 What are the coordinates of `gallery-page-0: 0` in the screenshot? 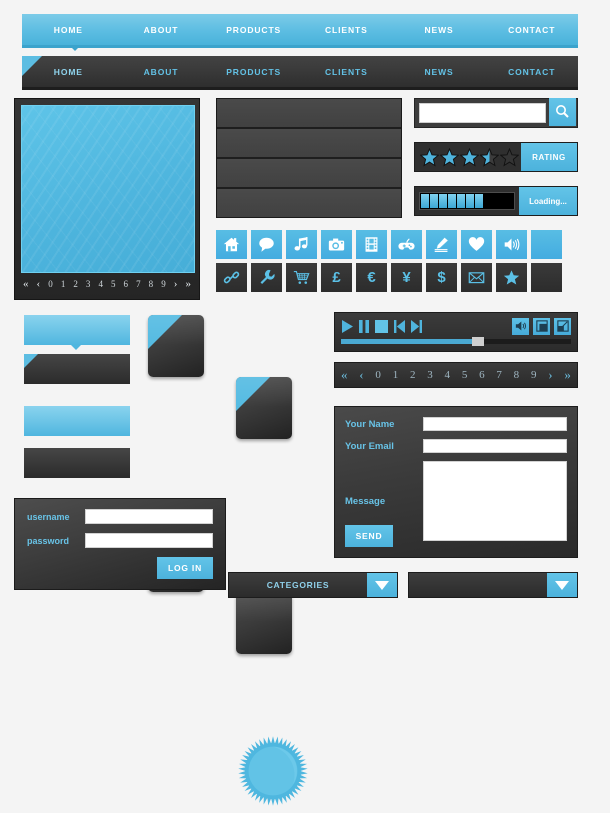 It's located at (50, 284).